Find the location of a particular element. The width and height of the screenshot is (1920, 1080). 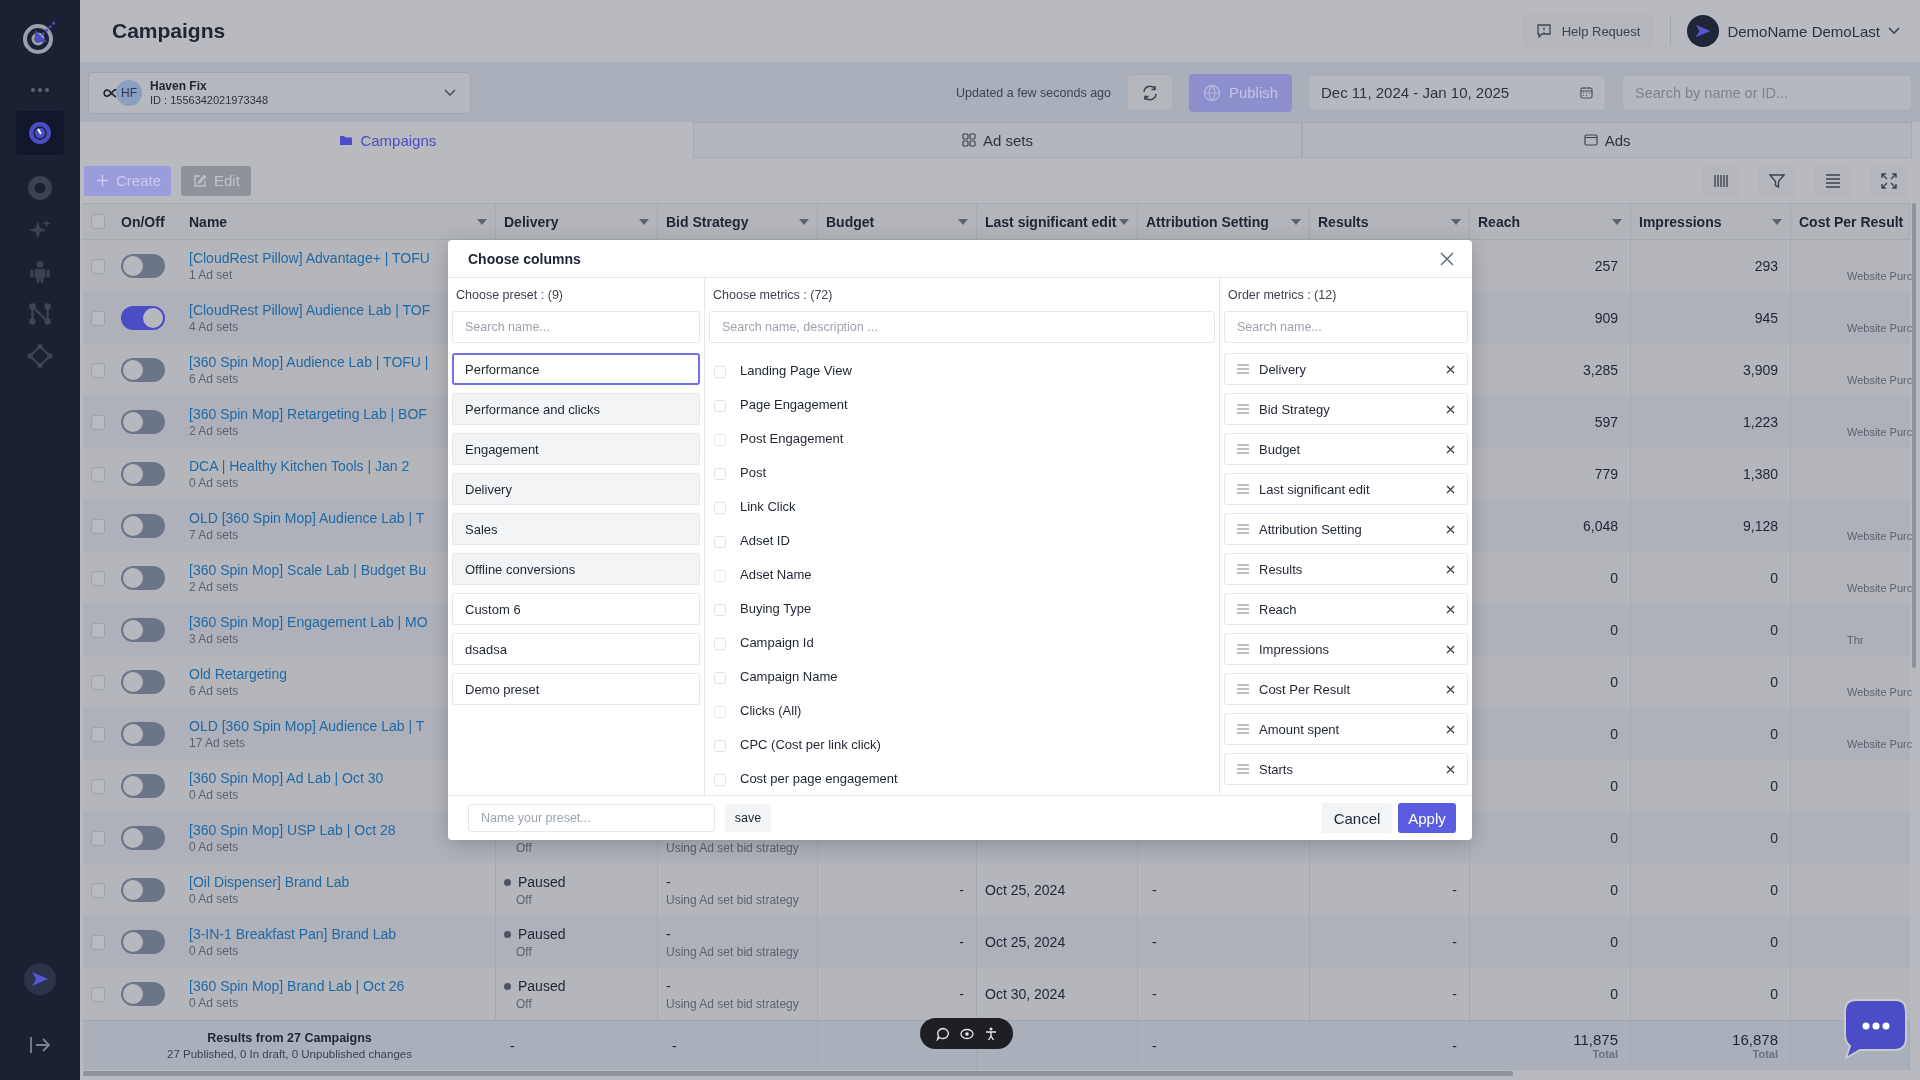

column-header: Reach is located at coordinates (1550, 221).